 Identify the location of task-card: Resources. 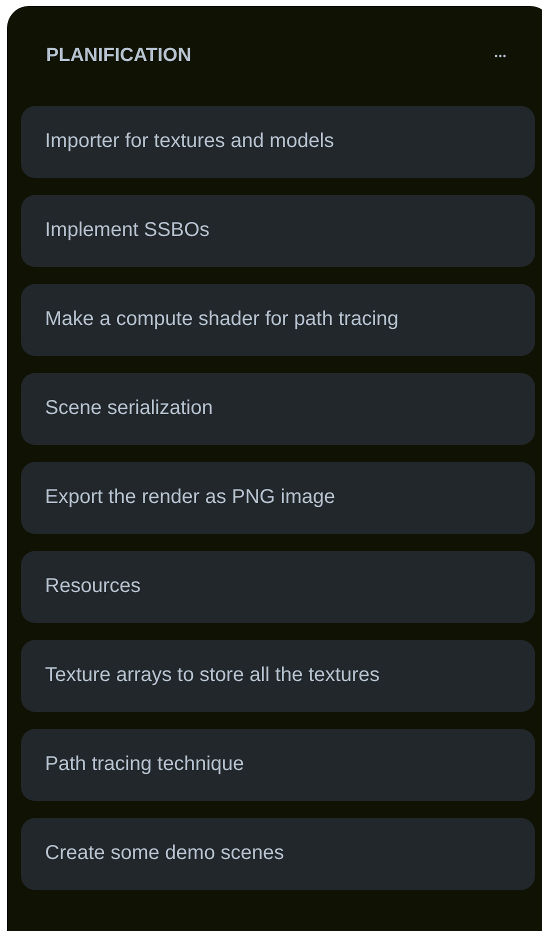
(278, 587).